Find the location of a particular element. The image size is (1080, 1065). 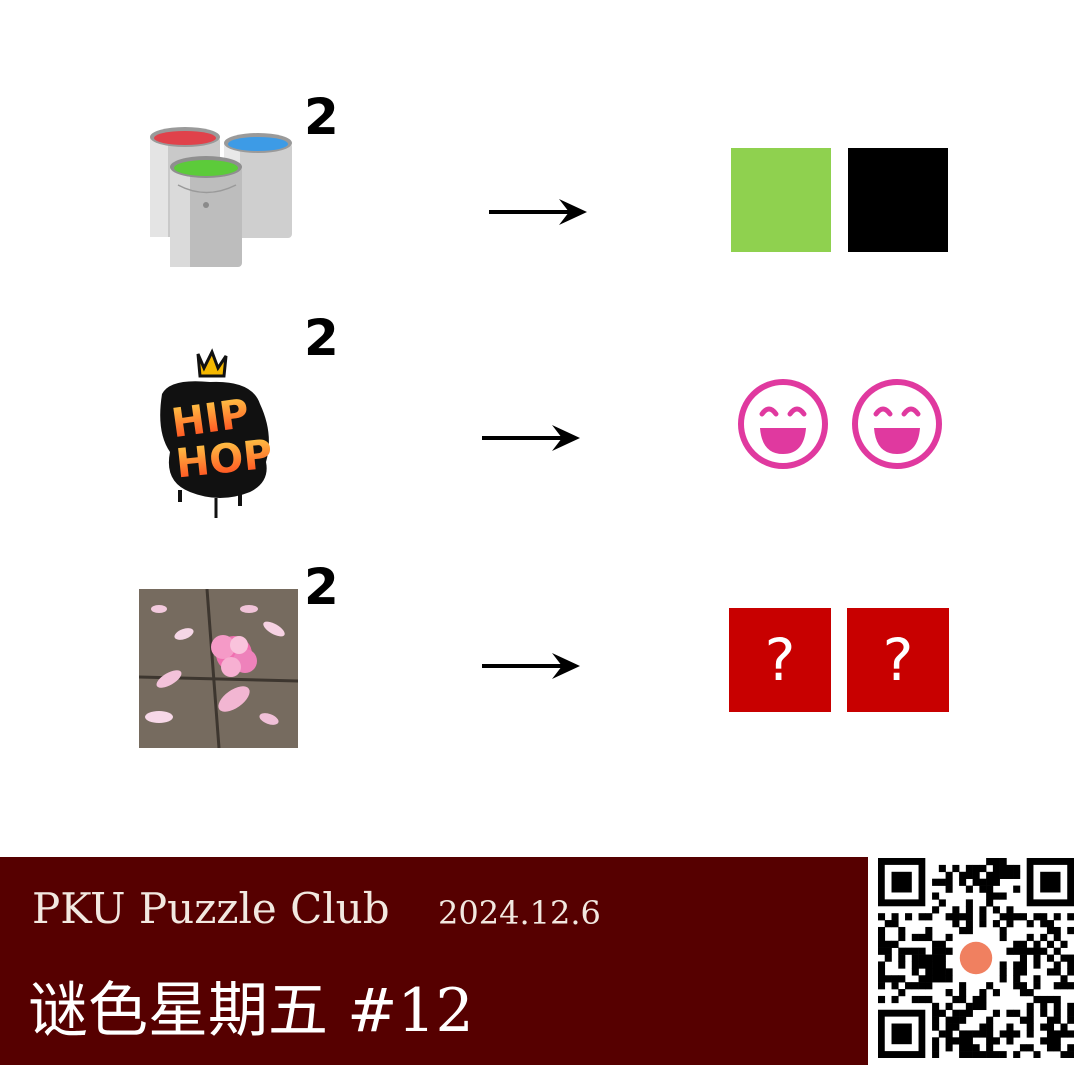

qr-logo-icon is located at coordinates (976, 958).